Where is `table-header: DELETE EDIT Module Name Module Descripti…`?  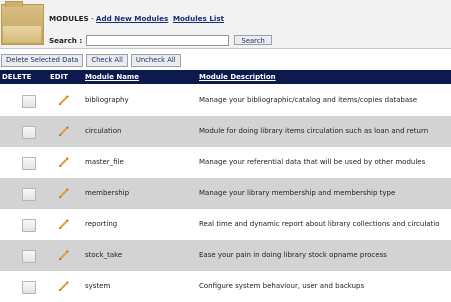
table-header: DELETE EDIT Module Name Module Descripti… is located at coordinates (225, 77).